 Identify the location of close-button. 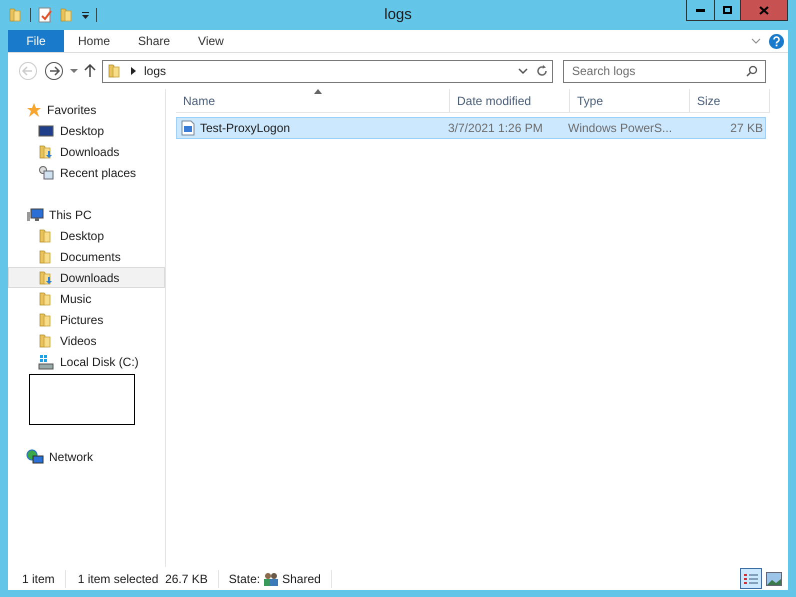
(764, 10).